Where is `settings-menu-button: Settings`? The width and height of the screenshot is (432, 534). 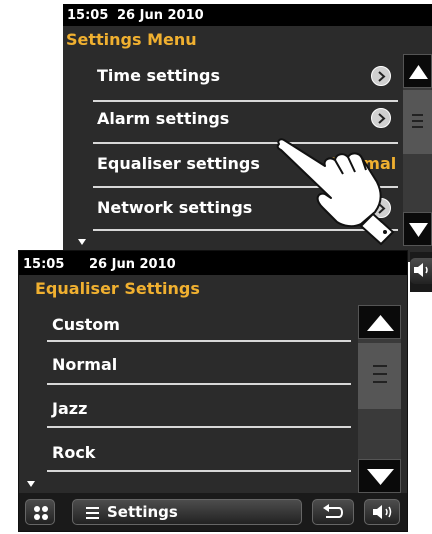 settings-menu-button: Settings is located at coordinates (187, 512).